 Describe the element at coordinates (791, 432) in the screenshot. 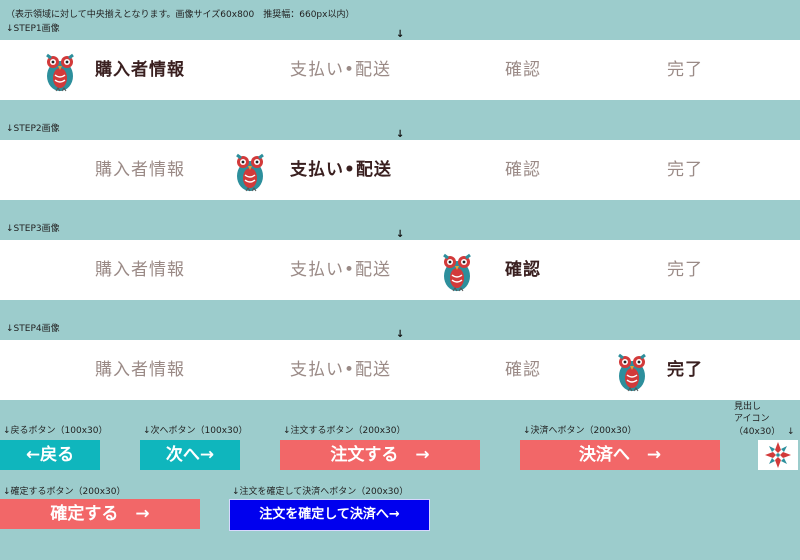

I see `heading-icon-arrow: ↓` at that location.